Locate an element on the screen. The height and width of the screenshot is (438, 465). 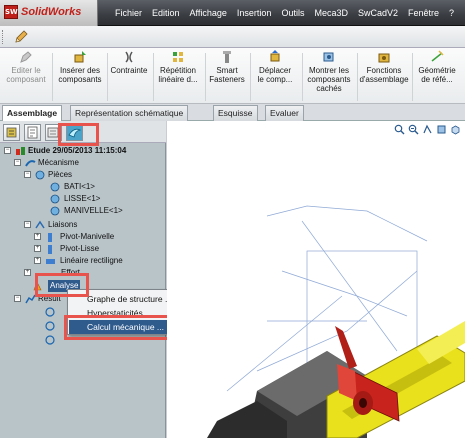
command-tab: Assemblage is located at coordinates (32, 113).